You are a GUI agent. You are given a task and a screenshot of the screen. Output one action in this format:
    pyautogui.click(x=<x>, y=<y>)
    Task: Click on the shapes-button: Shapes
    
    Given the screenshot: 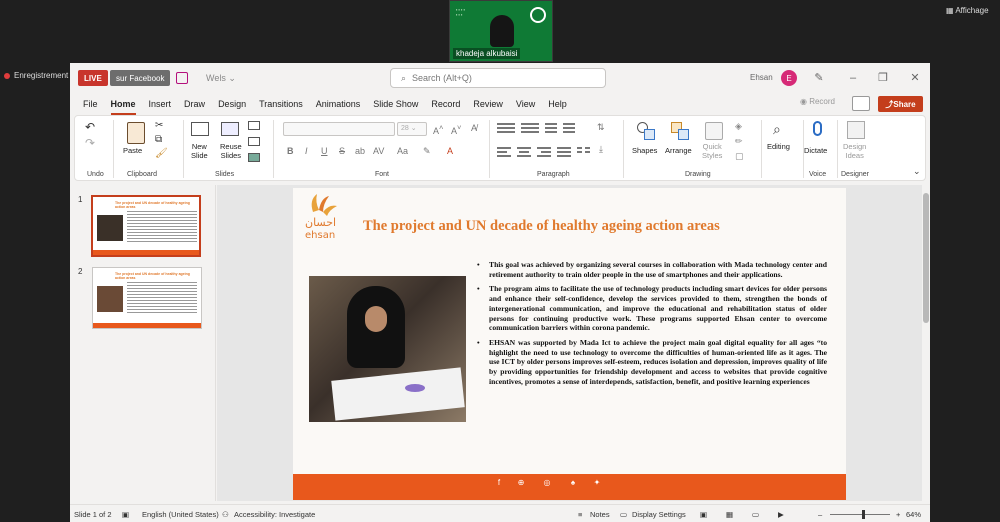 What is the action you would take?
    pyautogui.click(x=644, y=150)
    